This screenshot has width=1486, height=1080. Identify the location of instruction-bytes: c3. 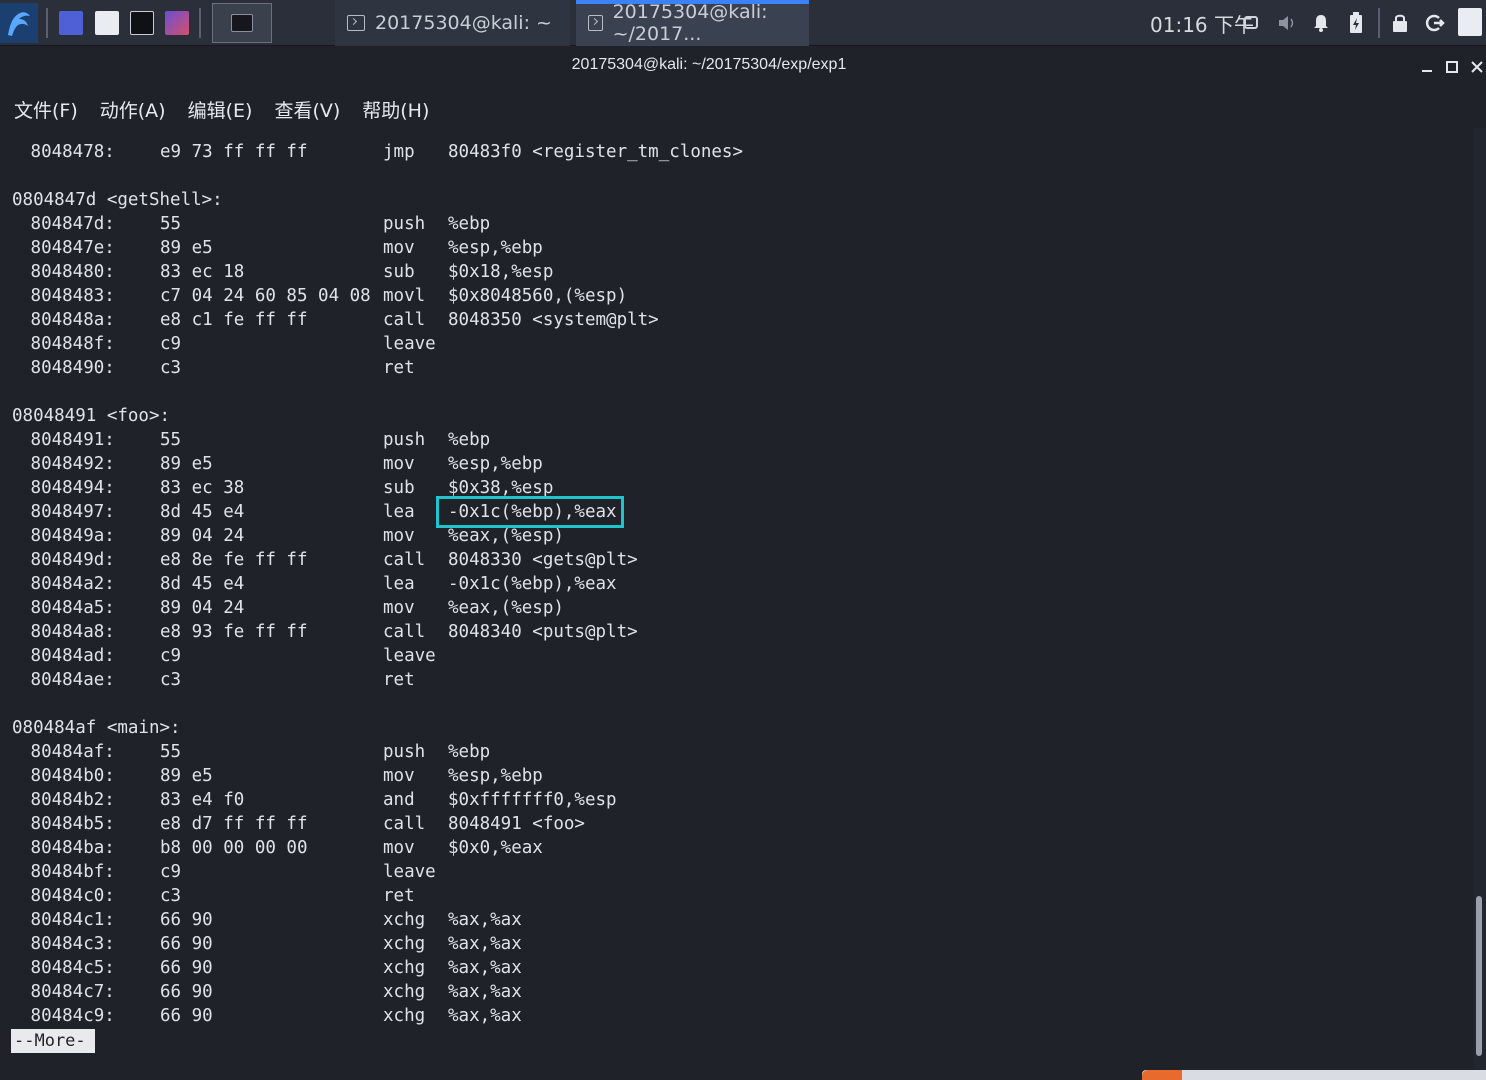
(171, 680).